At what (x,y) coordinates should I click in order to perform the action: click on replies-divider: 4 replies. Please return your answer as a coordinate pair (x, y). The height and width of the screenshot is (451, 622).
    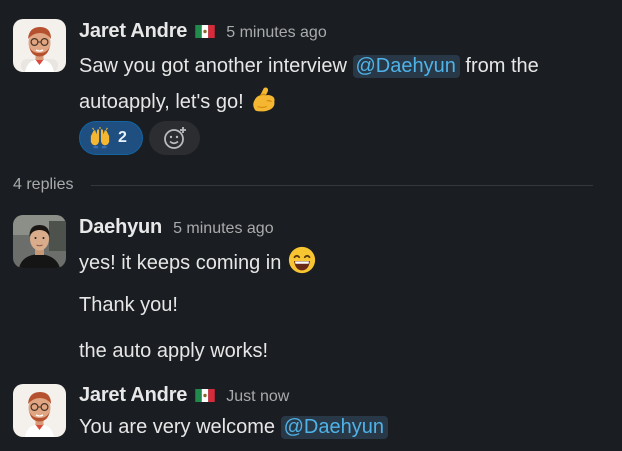
    Looking at the image, I should click on (303, 185).